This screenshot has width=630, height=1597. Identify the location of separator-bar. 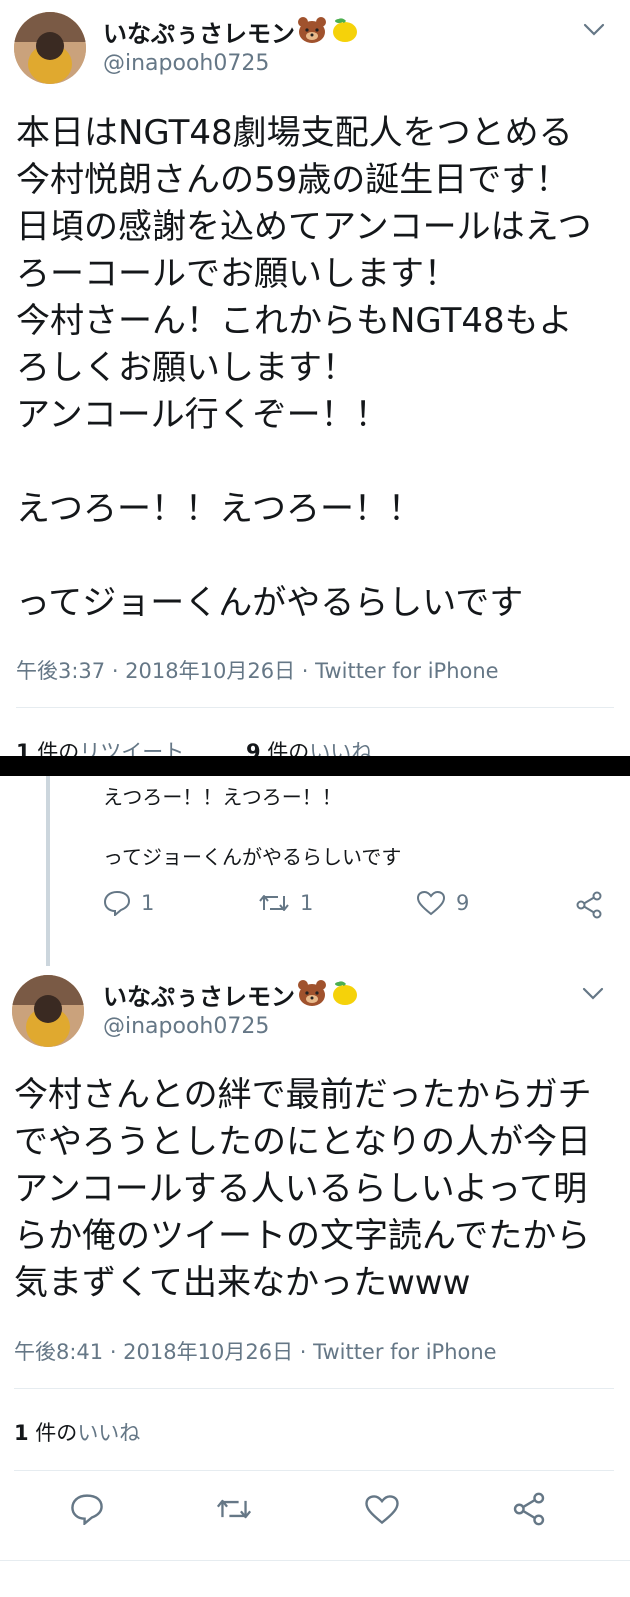
(315, 766).